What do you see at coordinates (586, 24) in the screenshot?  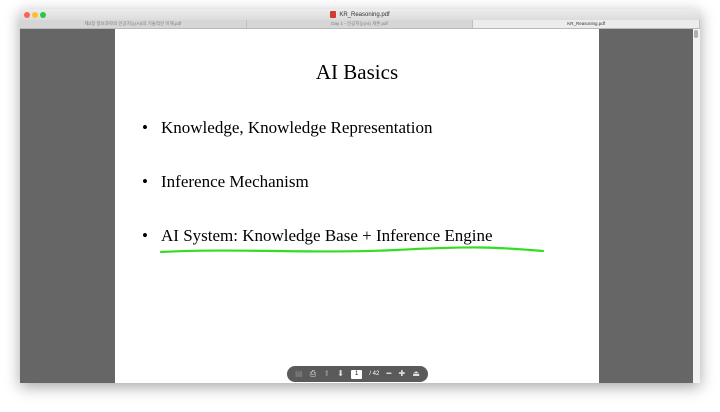 I see `tab-document-active: KR_Reasoning.pdf` at bounding box center [586, 24].